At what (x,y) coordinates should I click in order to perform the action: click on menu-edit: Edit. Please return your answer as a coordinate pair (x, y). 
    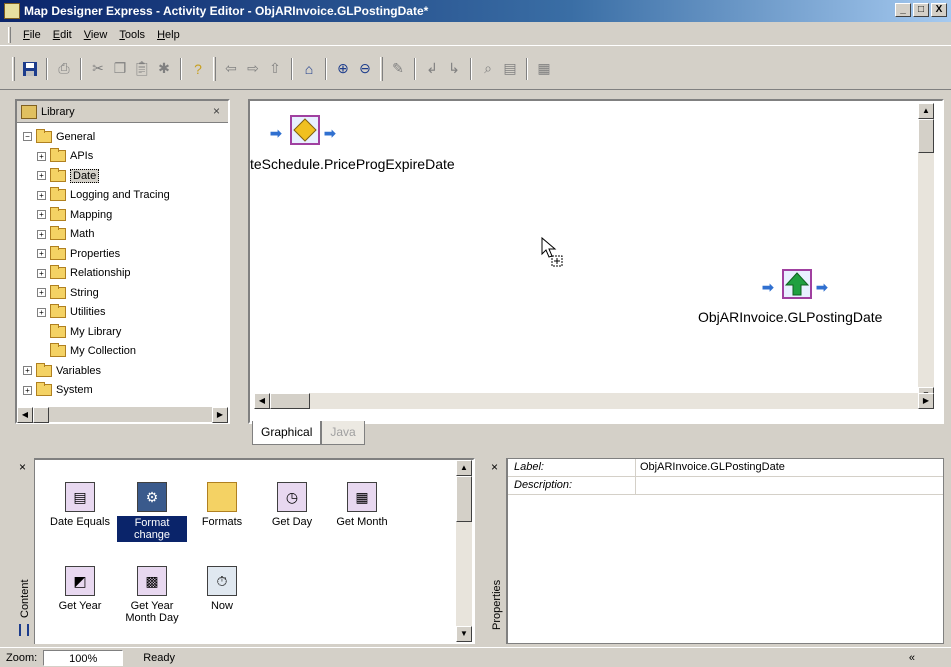
    Looking at the image, I should click on (62, 35).